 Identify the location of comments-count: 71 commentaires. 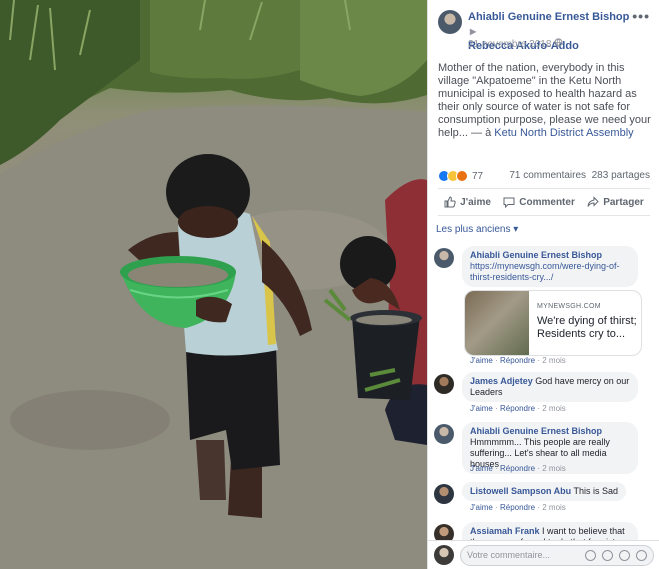
(547, 175).